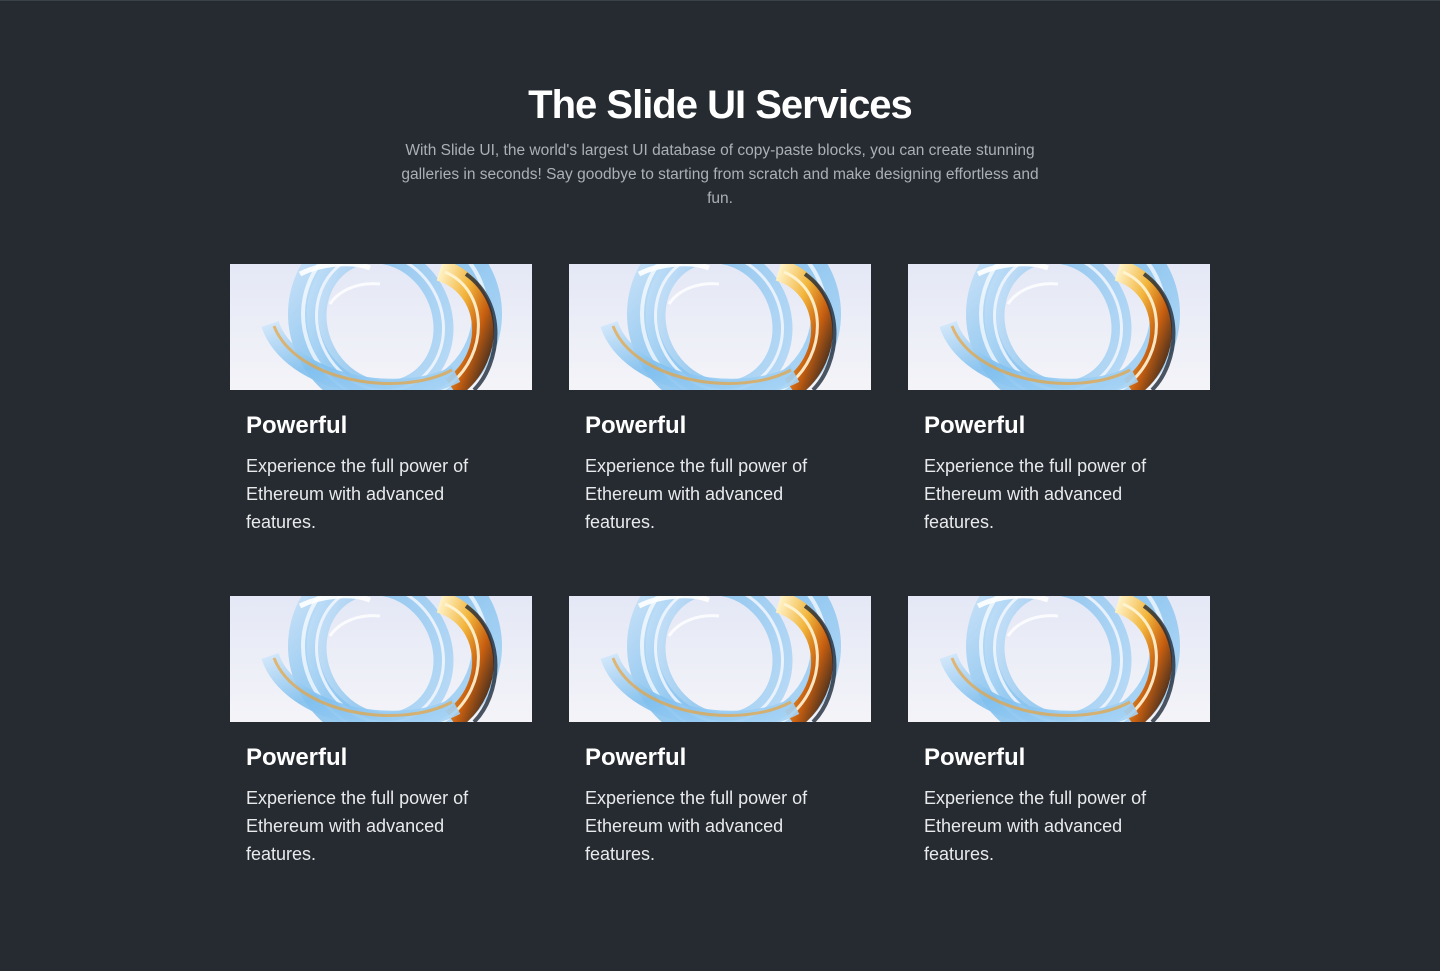 Image resolution: width=1440 pixels, height=971 pixels. What do you see at coordinates (720, 105) in the screenshot?
I see `section-title: The Slide UI Services` at bounding box center [720, 105].